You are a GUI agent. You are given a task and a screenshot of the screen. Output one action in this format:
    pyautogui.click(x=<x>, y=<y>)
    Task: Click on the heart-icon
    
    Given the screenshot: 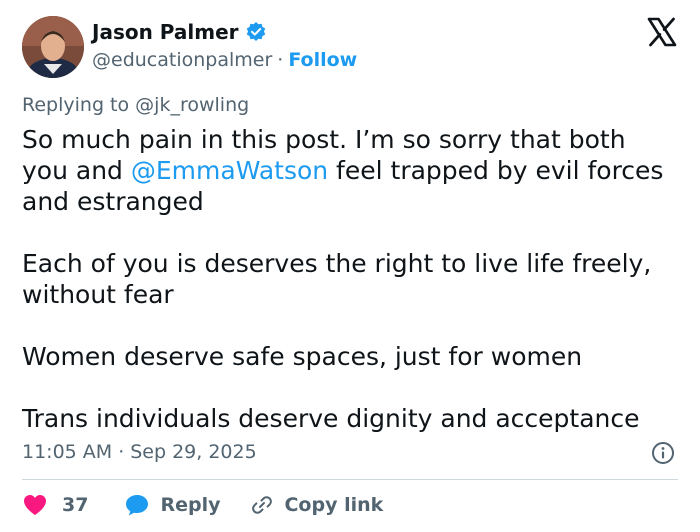 What is the action you would take?
    pyautogui.click(x=35, y=505)
    